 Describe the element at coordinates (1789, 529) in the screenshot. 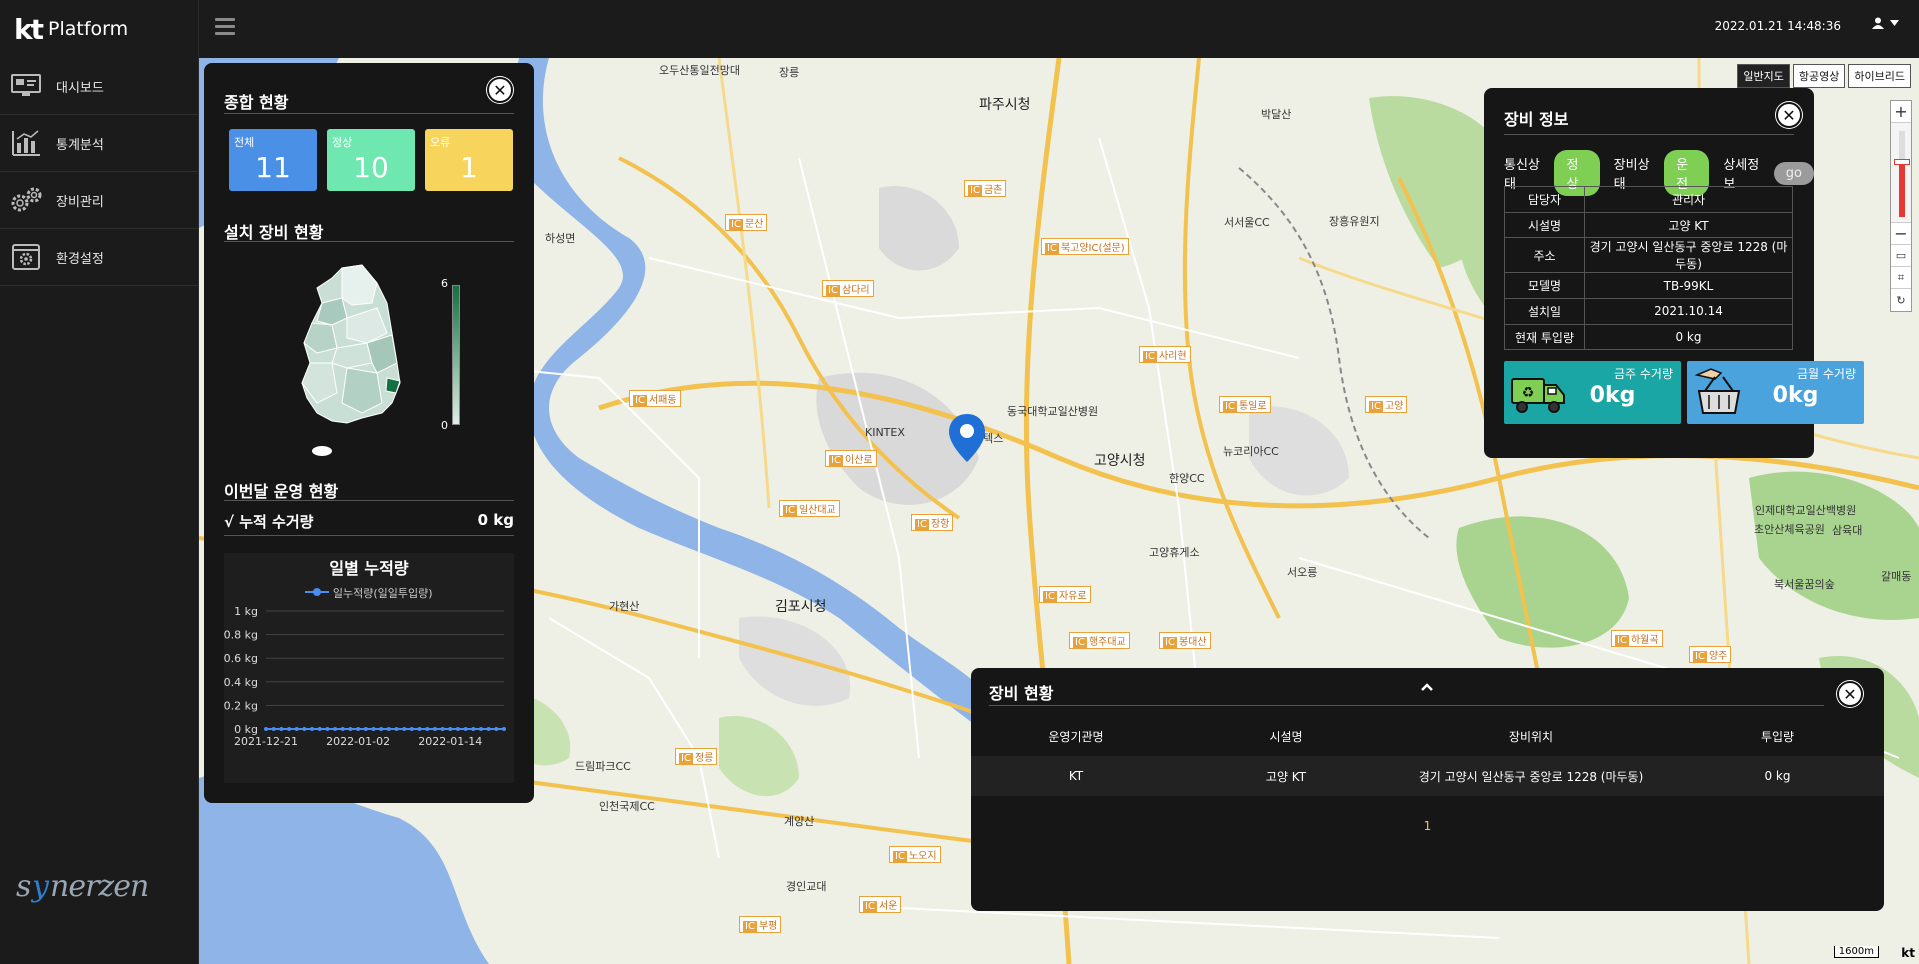

I see `map-label: 초안산체육공원` at that location.